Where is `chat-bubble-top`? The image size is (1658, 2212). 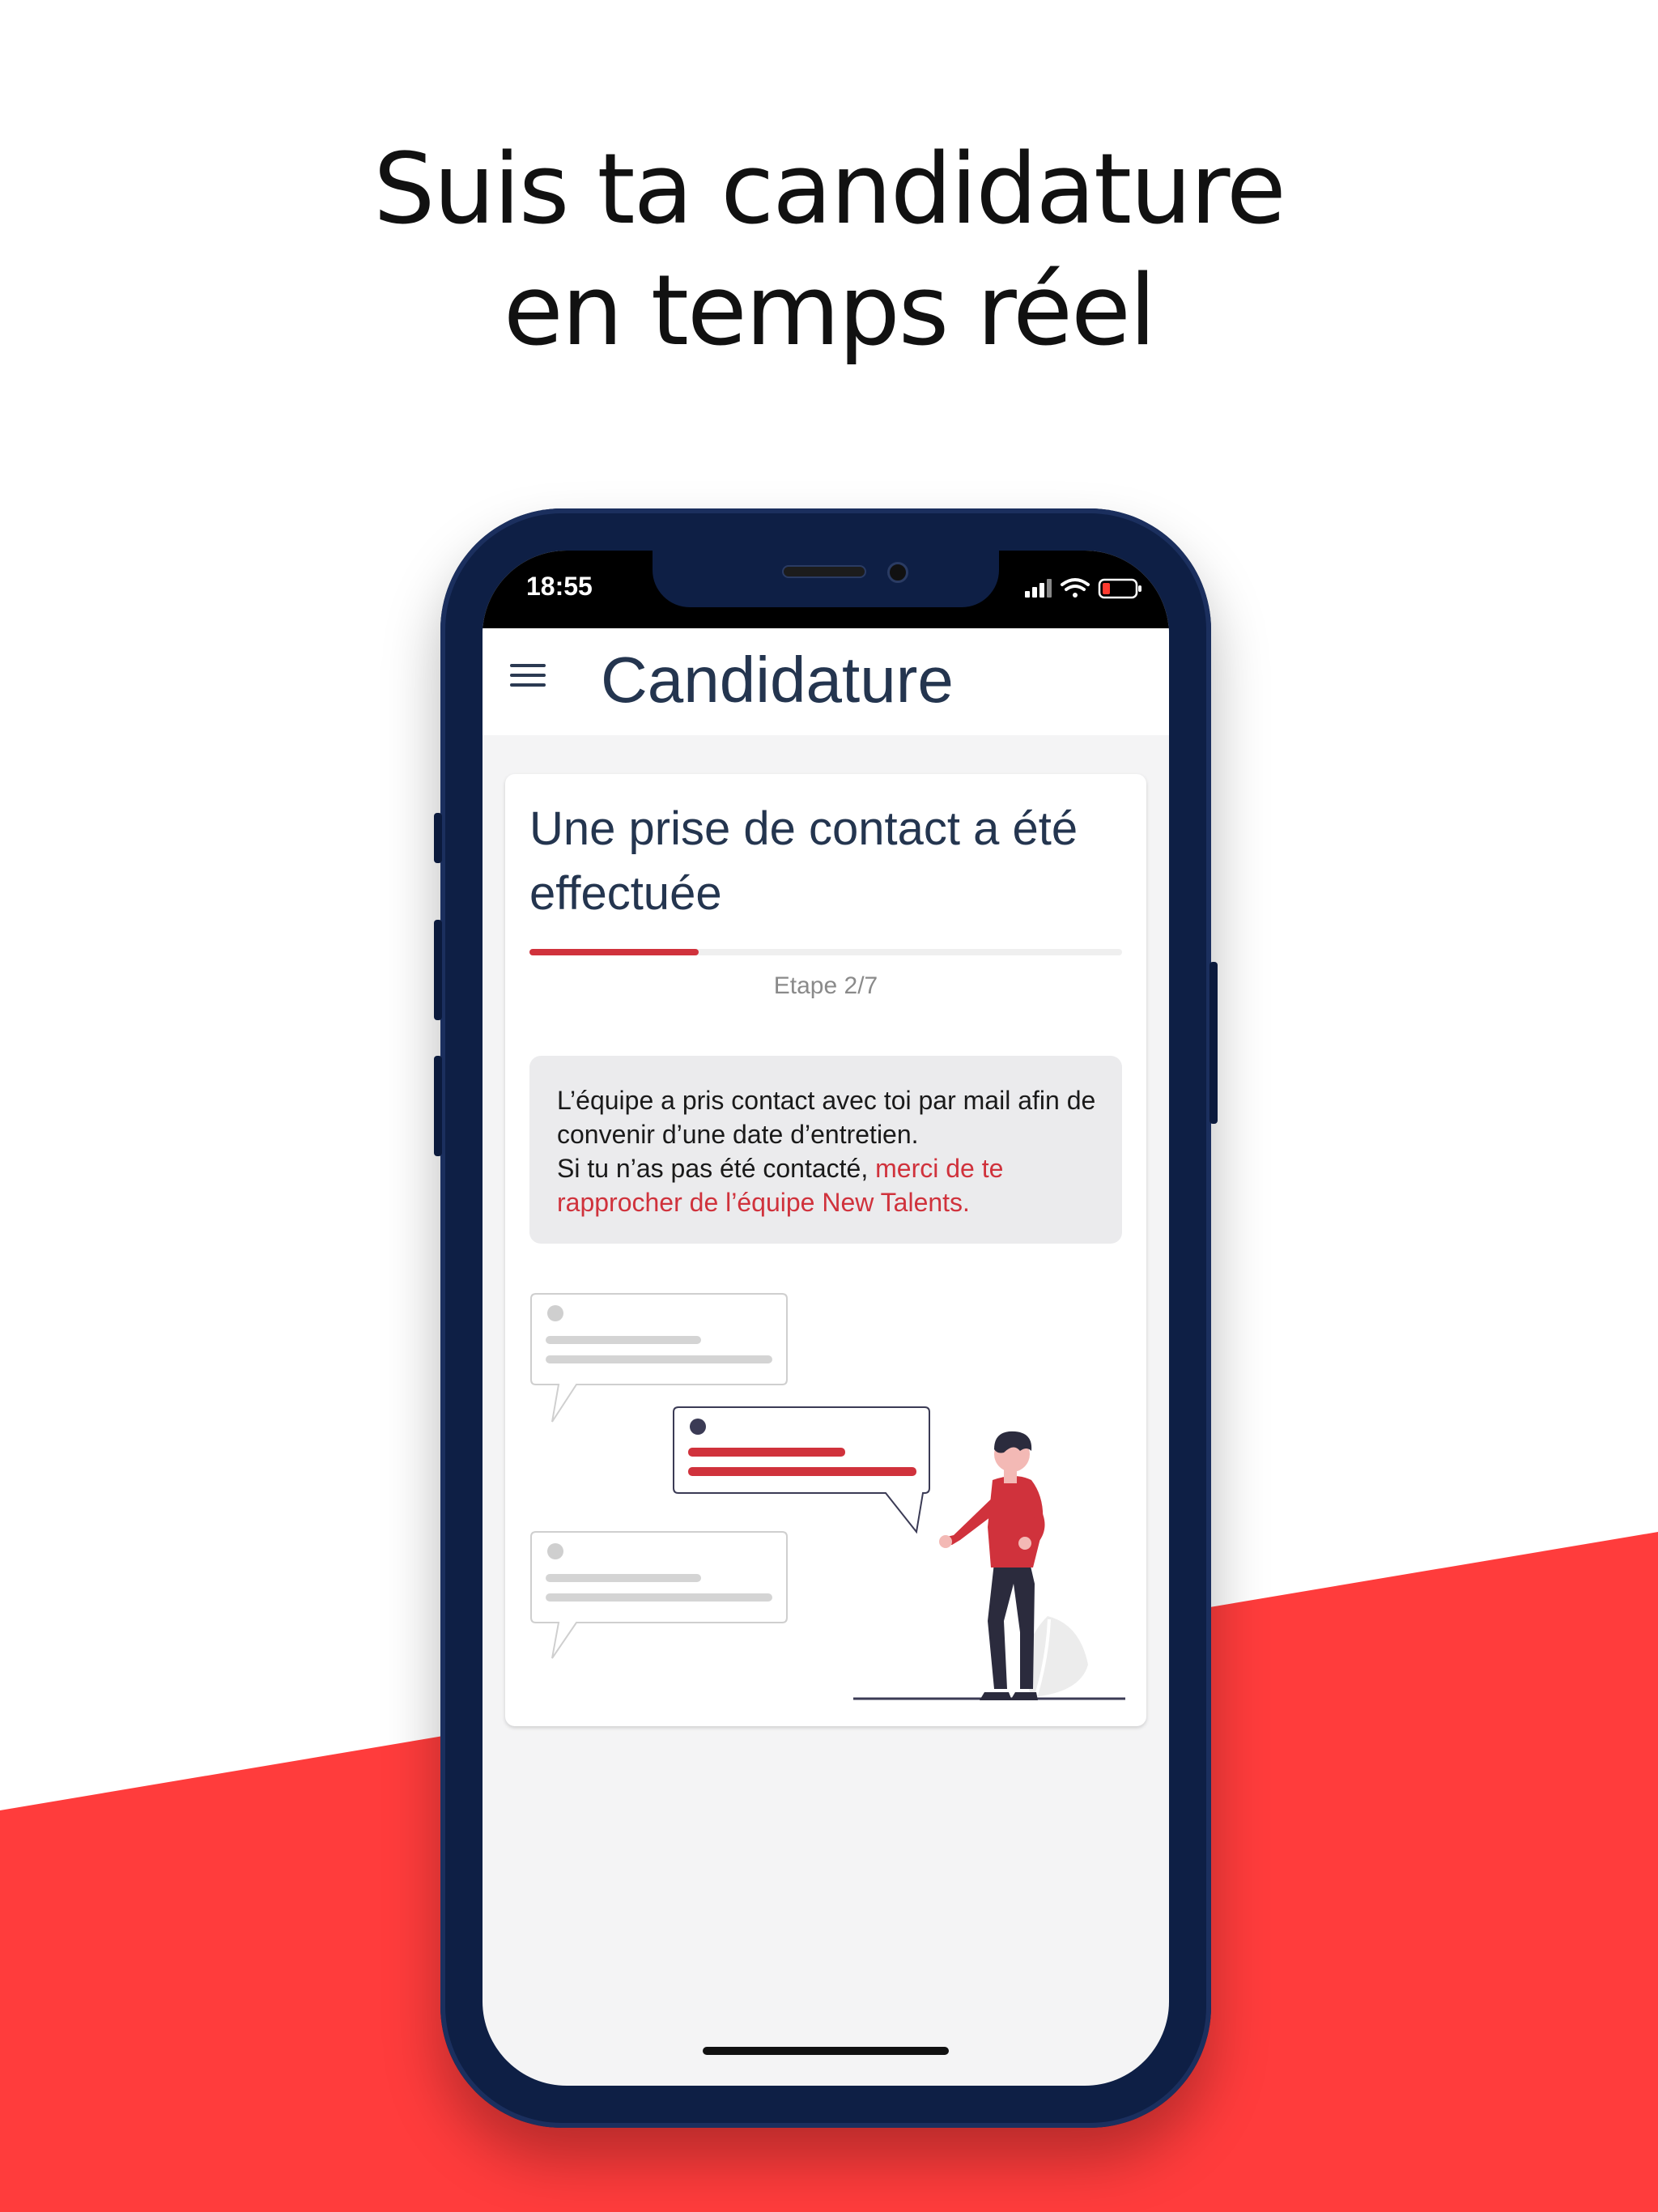
chat-bubble-top is located at coordinates (659, 1358).